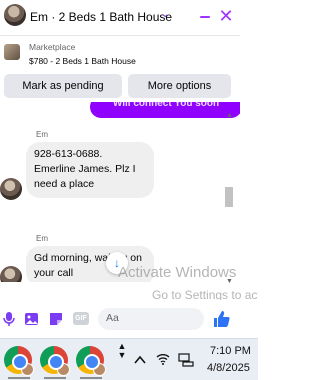 Image resolution: width=320 pixels, height=380 pixels. What do you see at coordinates (101, 17) in the screenshot?
I see `chat-title: Em · 2 Beds 1 Bath House` at bounding box center [101, 17].